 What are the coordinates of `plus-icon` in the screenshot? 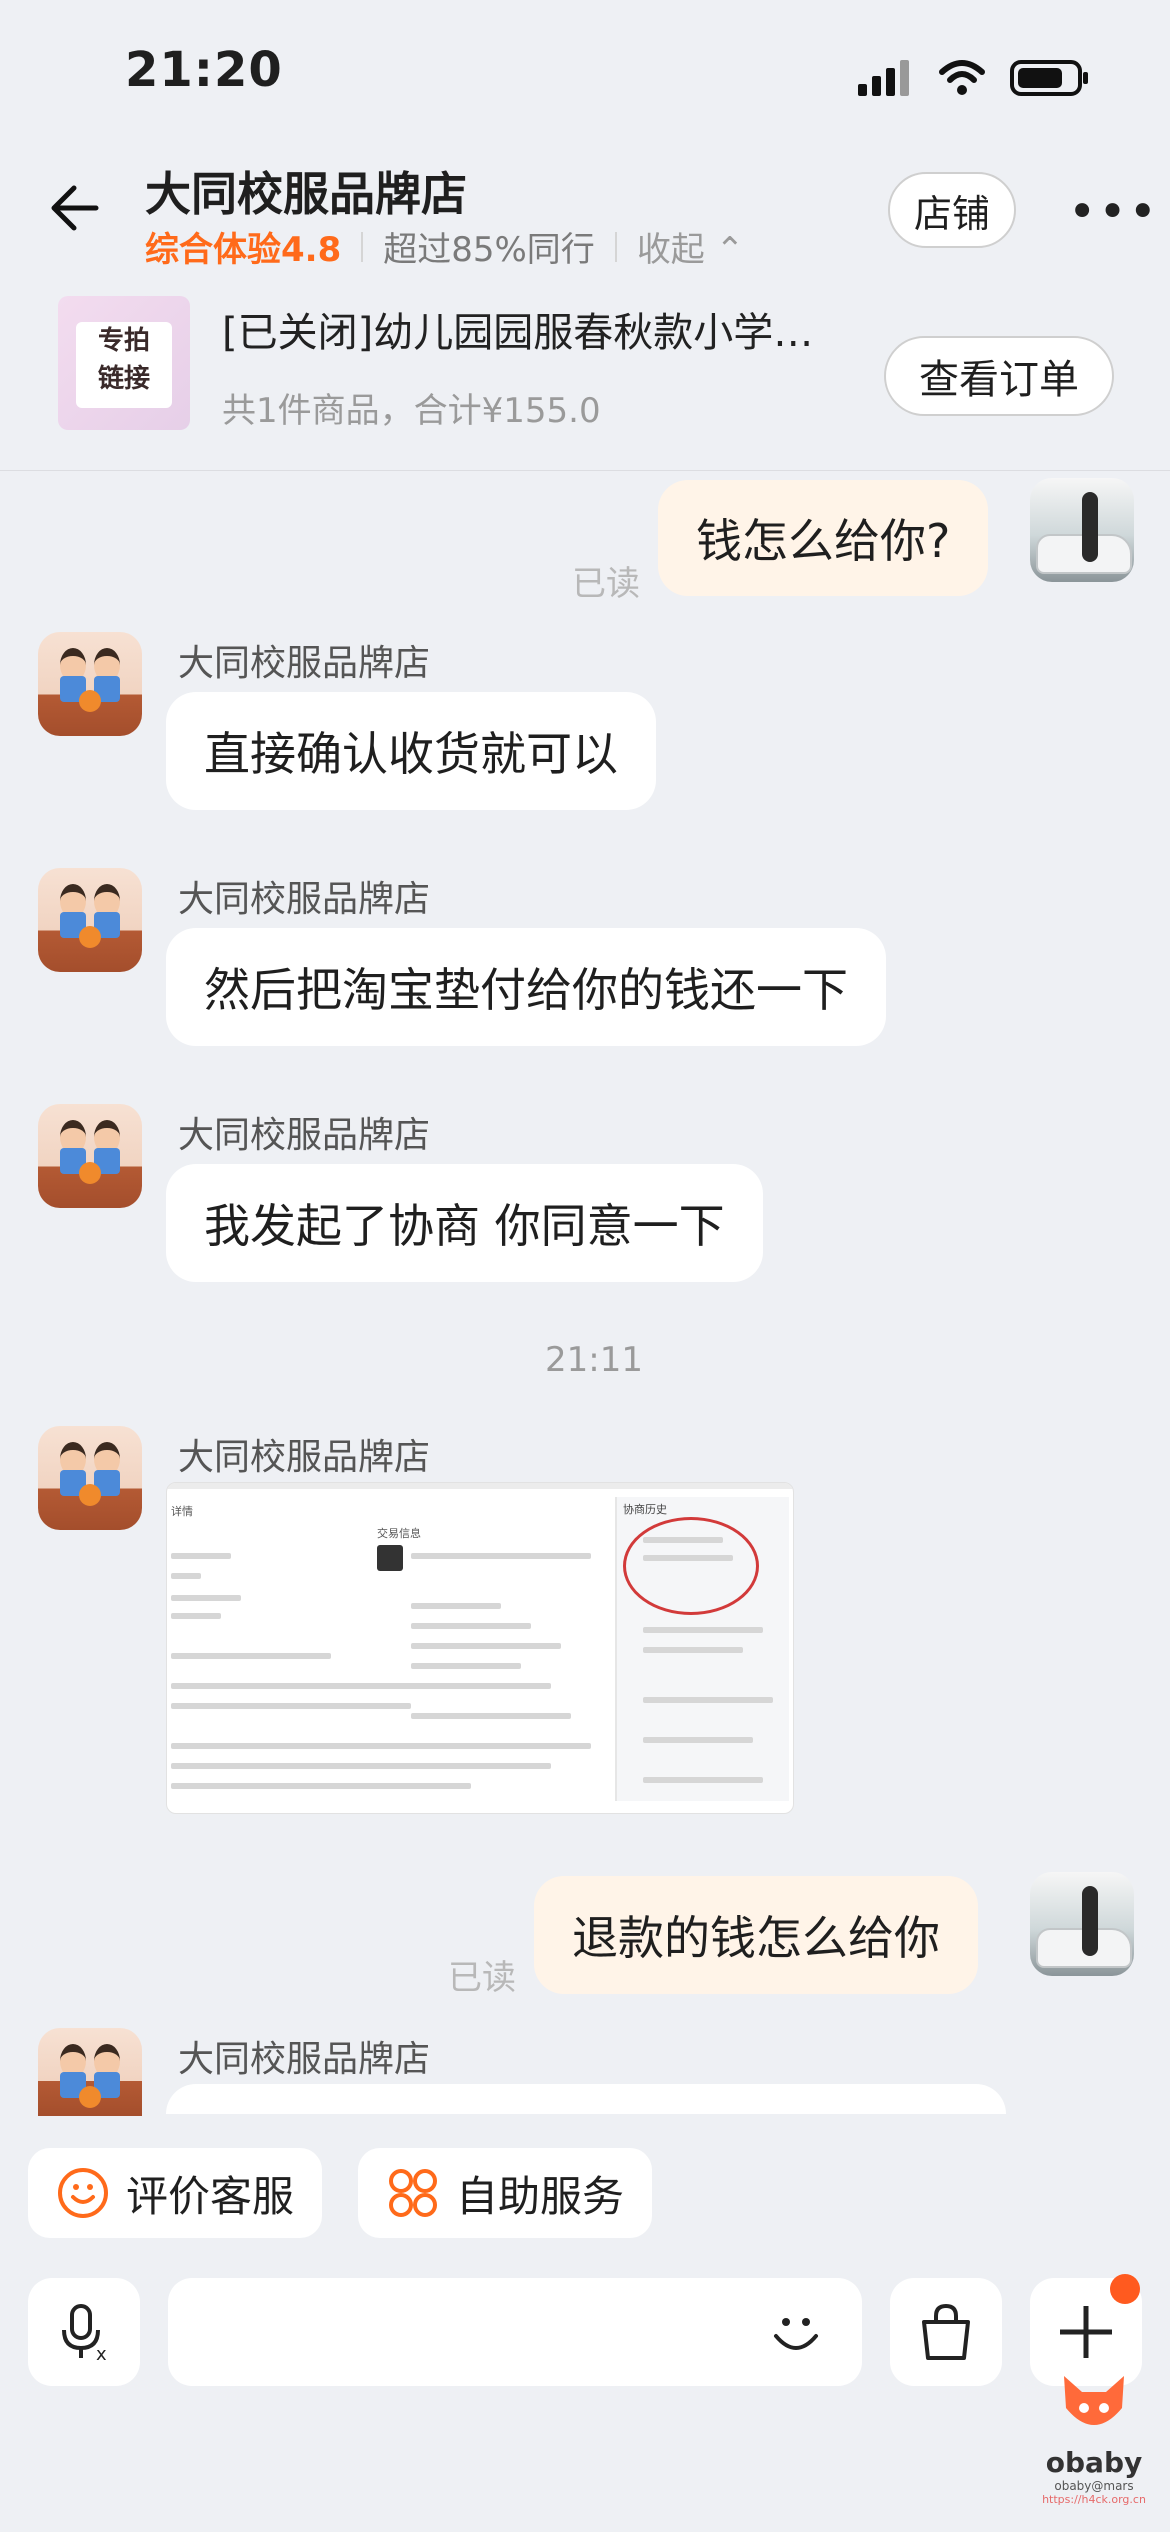 It's located at (1086, 2332).